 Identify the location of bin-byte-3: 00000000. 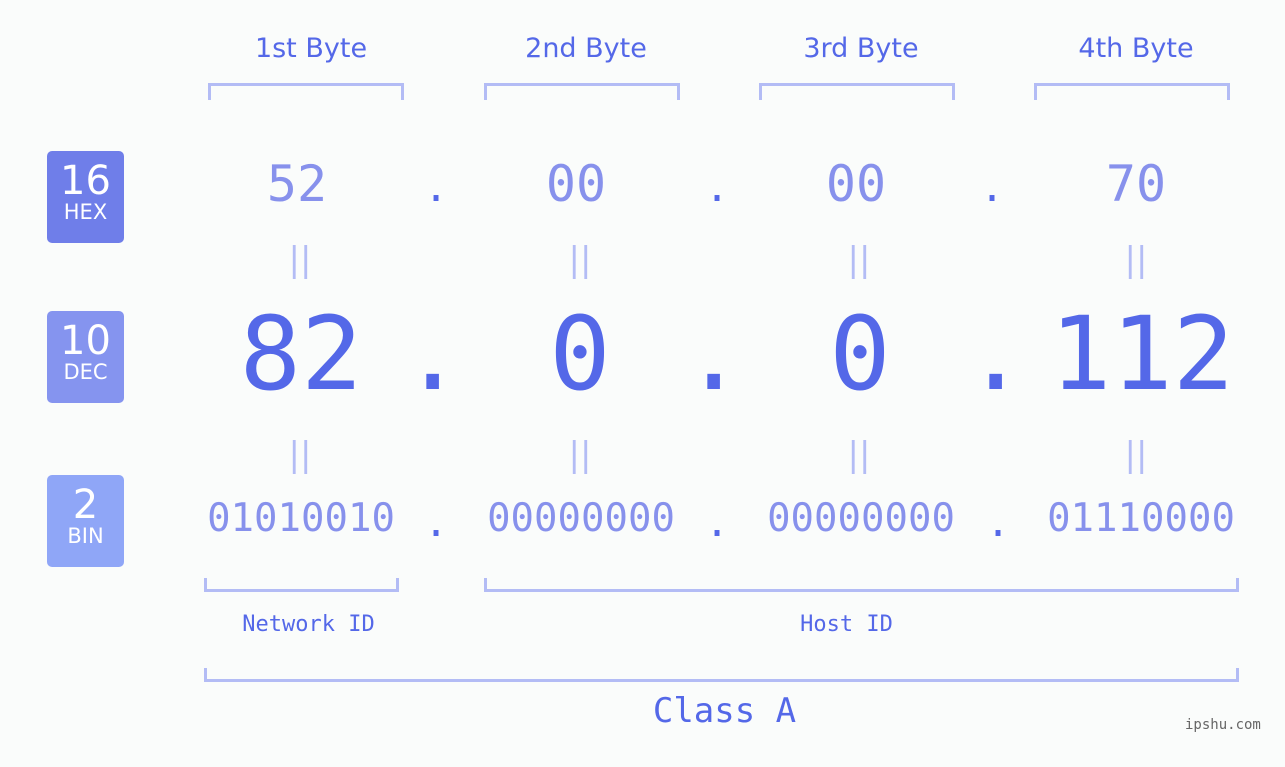
(861, 518).